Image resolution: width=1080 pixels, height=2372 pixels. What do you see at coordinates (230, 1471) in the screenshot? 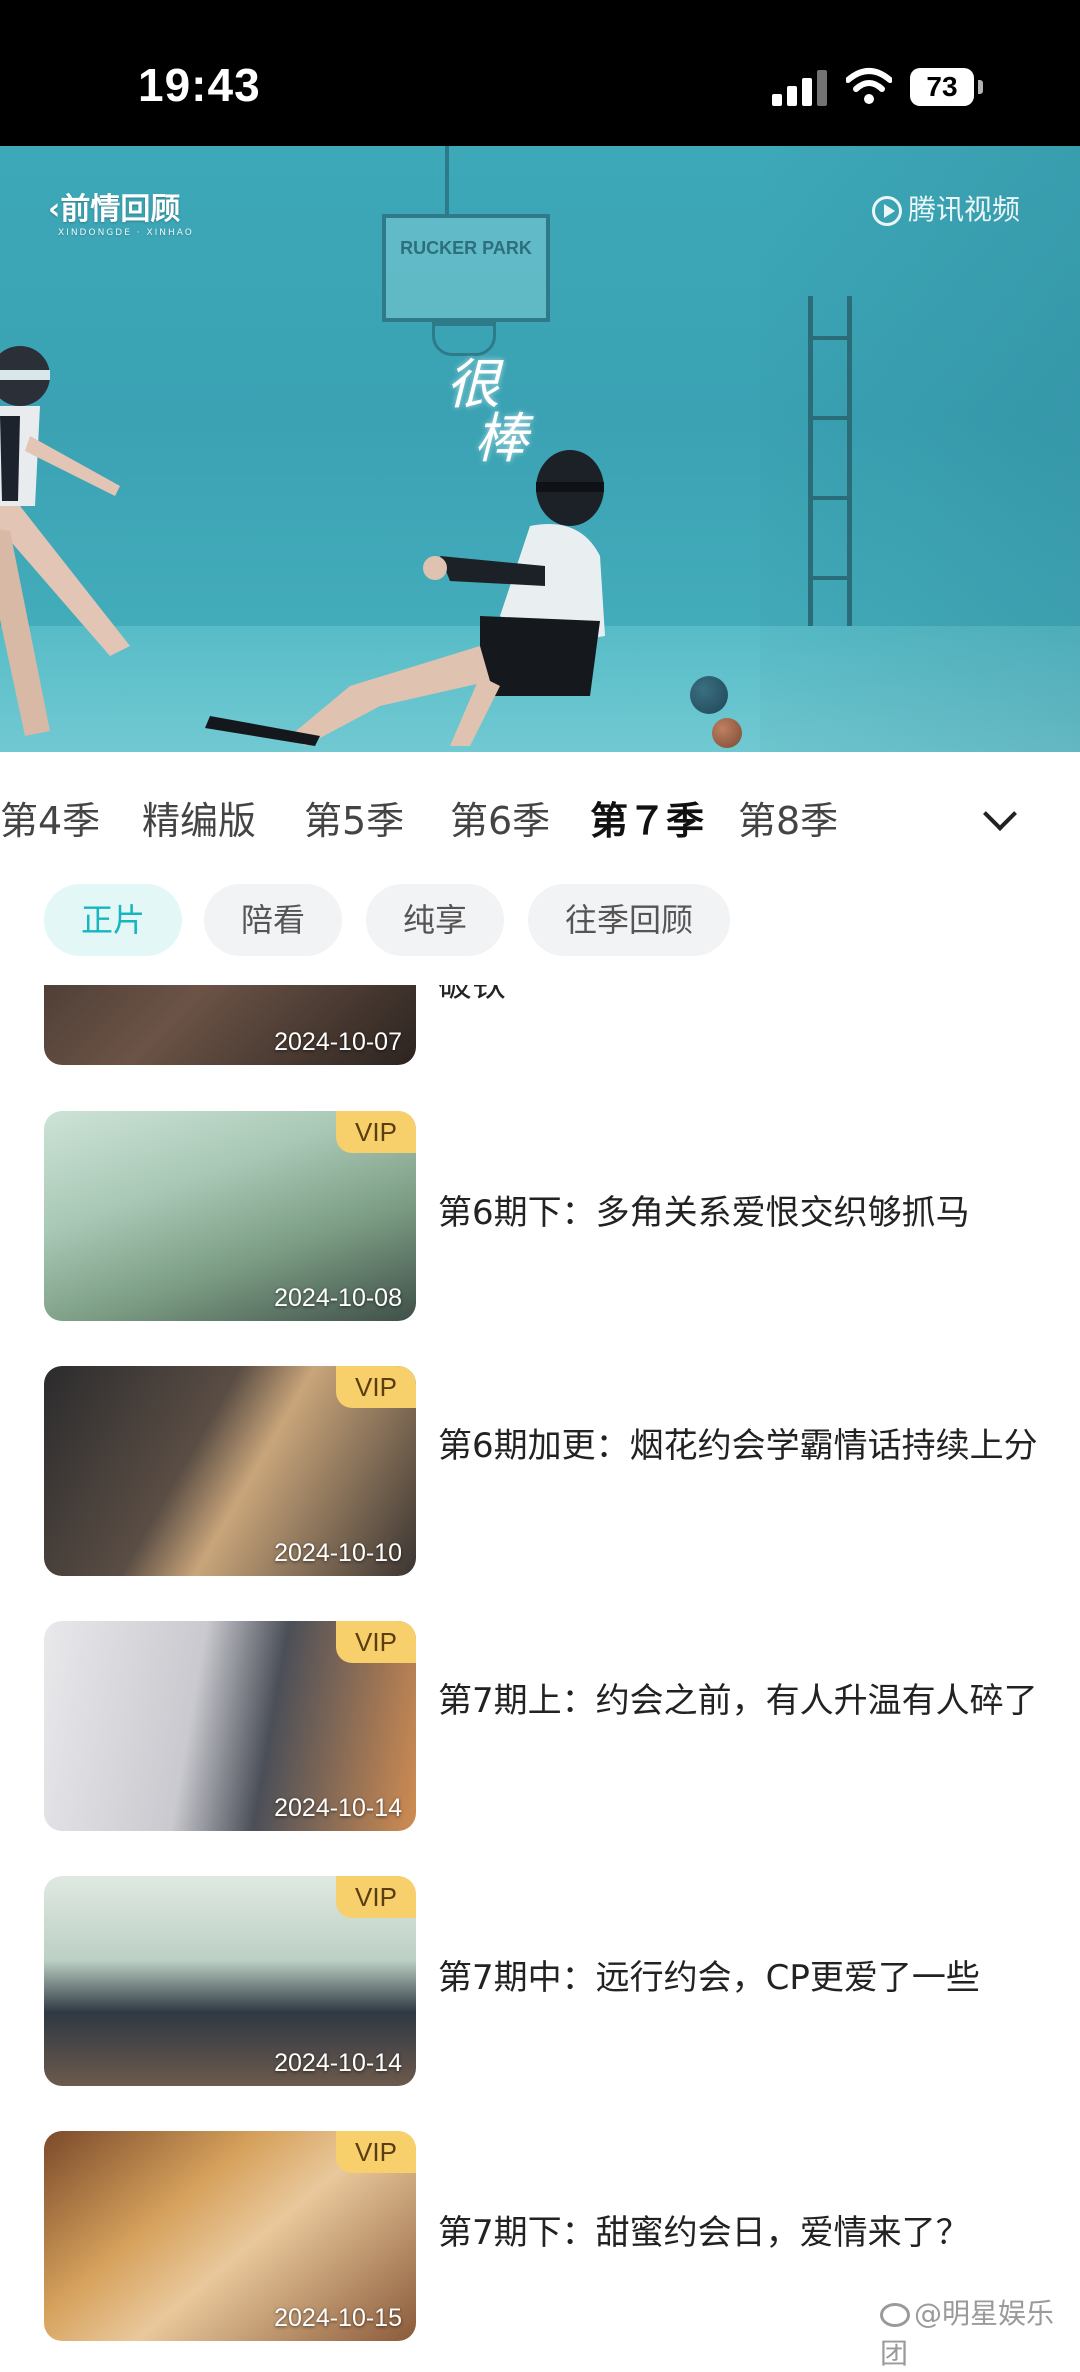
I see `episode-thumbnail: VIP 2024-10-10` at bounding box center [230, 1471].